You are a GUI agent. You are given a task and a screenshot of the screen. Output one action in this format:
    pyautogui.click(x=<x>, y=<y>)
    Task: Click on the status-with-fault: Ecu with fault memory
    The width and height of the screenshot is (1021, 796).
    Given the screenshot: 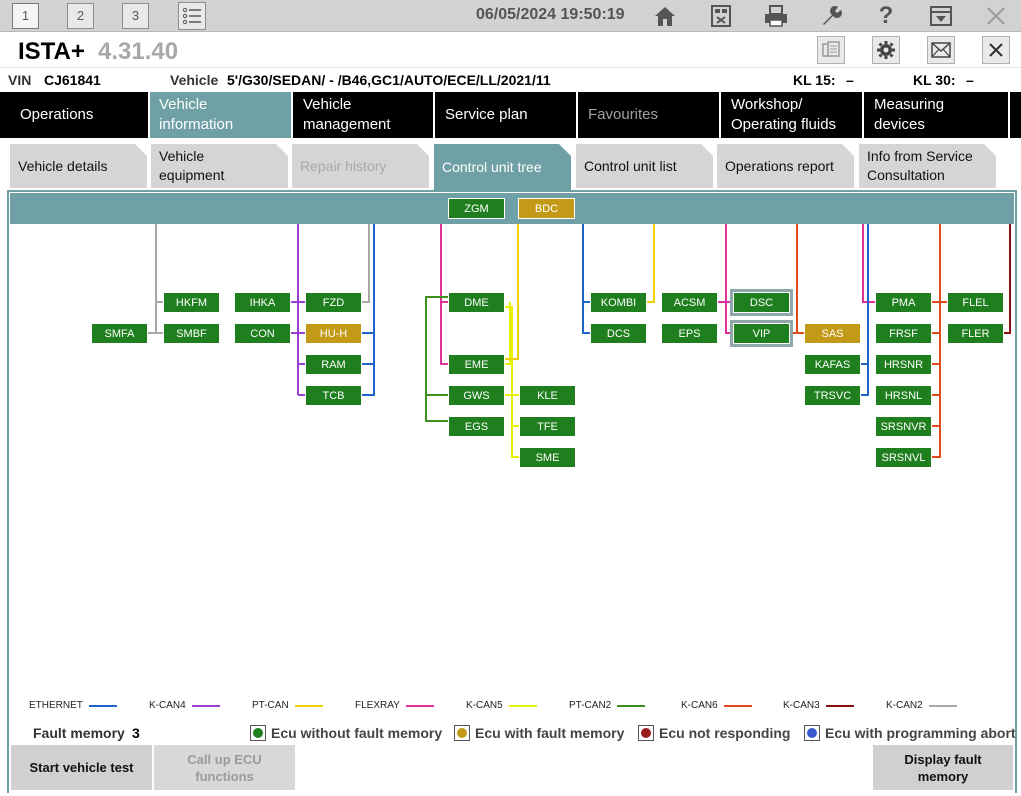 What is the action you would take?
    pyautogui.click(x=539, y=733)
    